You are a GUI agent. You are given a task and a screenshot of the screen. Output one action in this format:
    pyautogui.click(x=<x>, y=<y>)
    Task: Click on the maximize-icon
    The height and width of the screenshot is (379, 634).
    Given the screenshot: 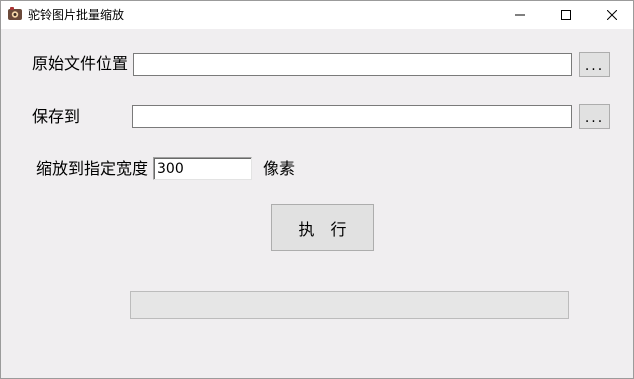 What is the action you would take?
    pyautogui.click(x=566, y=15)
    